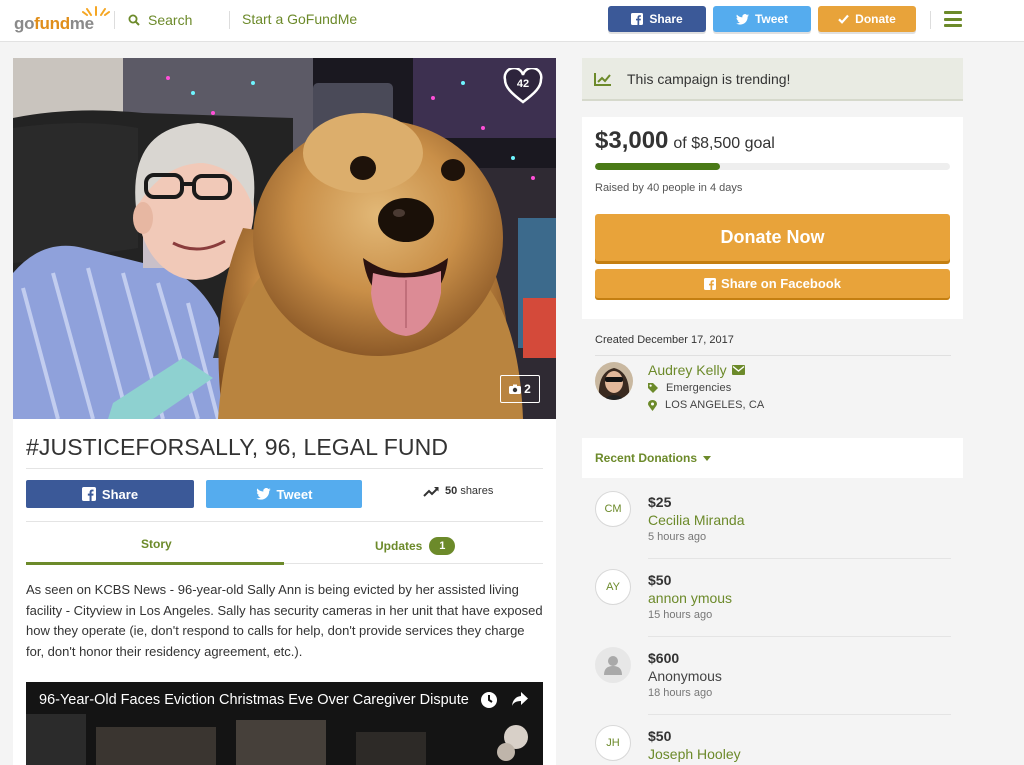 This screenshot has height=765, width=1024. I want to click on donation-time: 18 hours ago, so click(680, 693).